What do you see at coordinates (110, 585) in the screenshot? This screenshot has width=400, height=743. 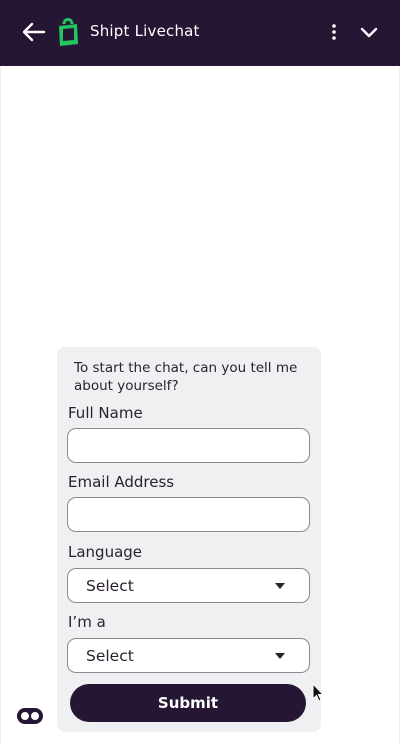 I see `language-selected-value: Select` at bounding box center [110, 585].